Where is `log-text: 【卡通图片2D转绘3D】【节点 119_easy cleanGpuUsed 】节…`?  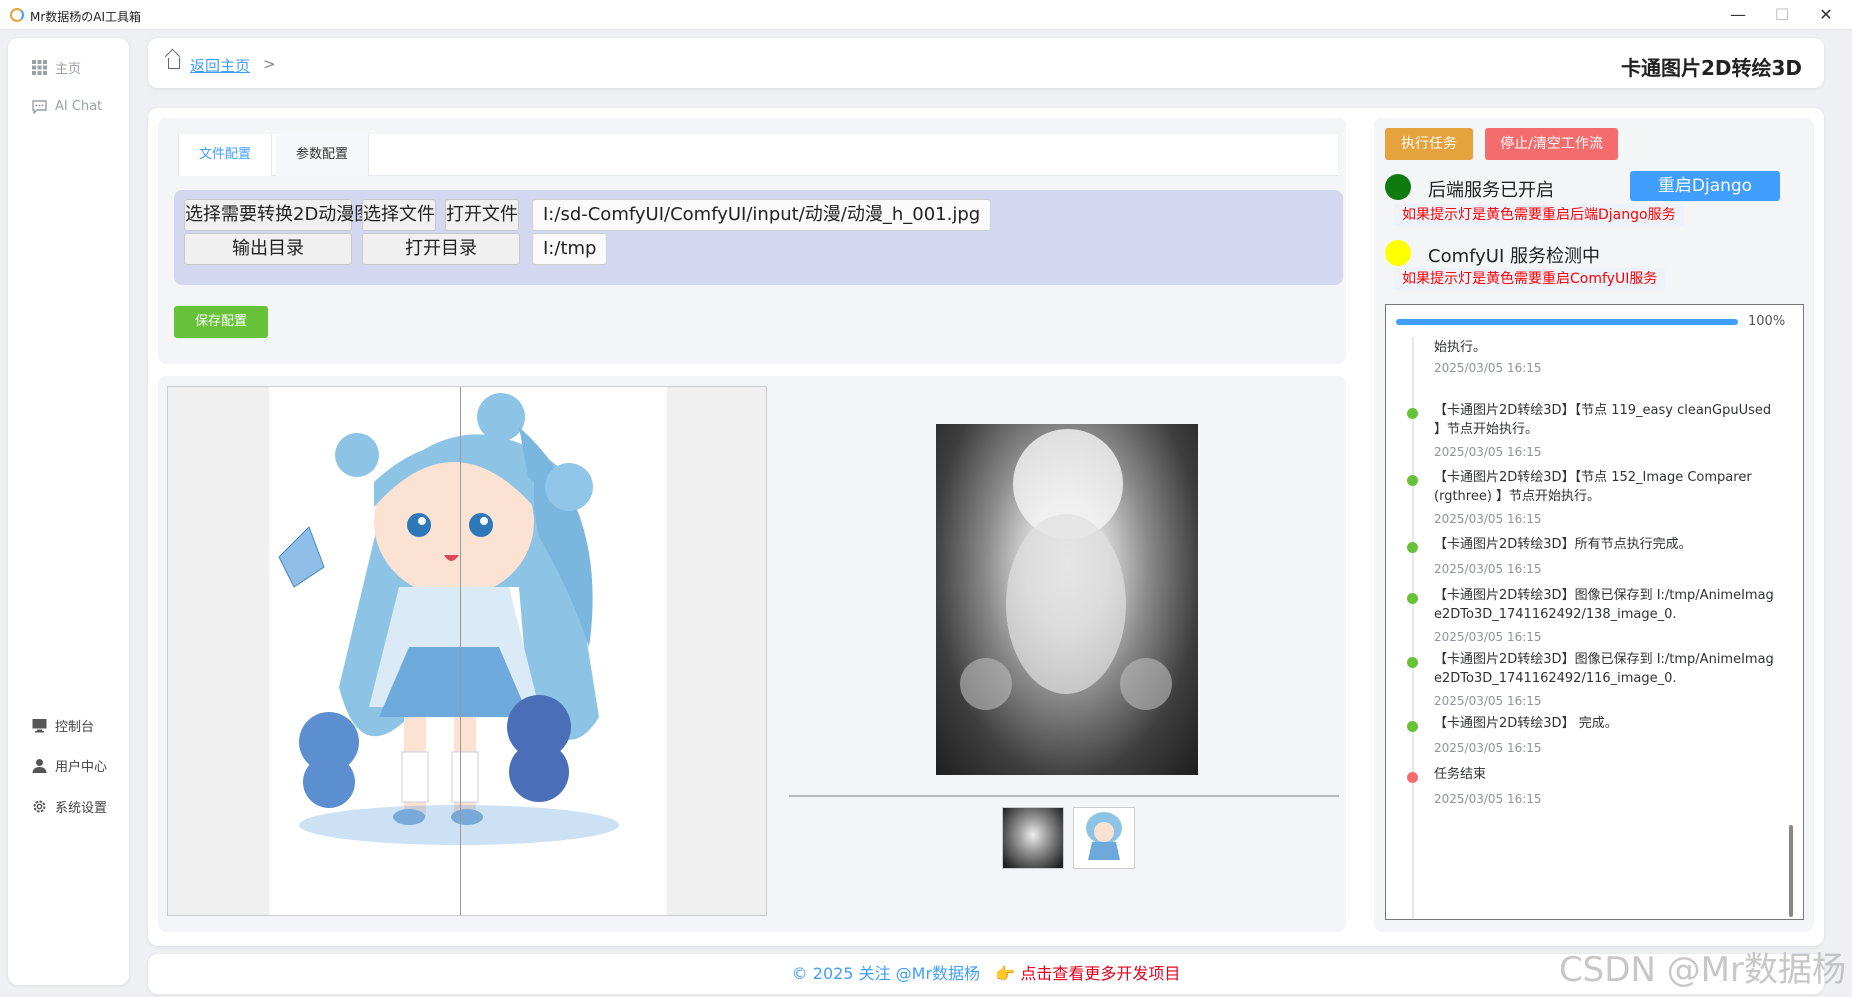
log-text: 【卡通图片2D转绘3D】【节点 119_easy cleanGpuUsed 】节… is located at coordinates (1603, 420).